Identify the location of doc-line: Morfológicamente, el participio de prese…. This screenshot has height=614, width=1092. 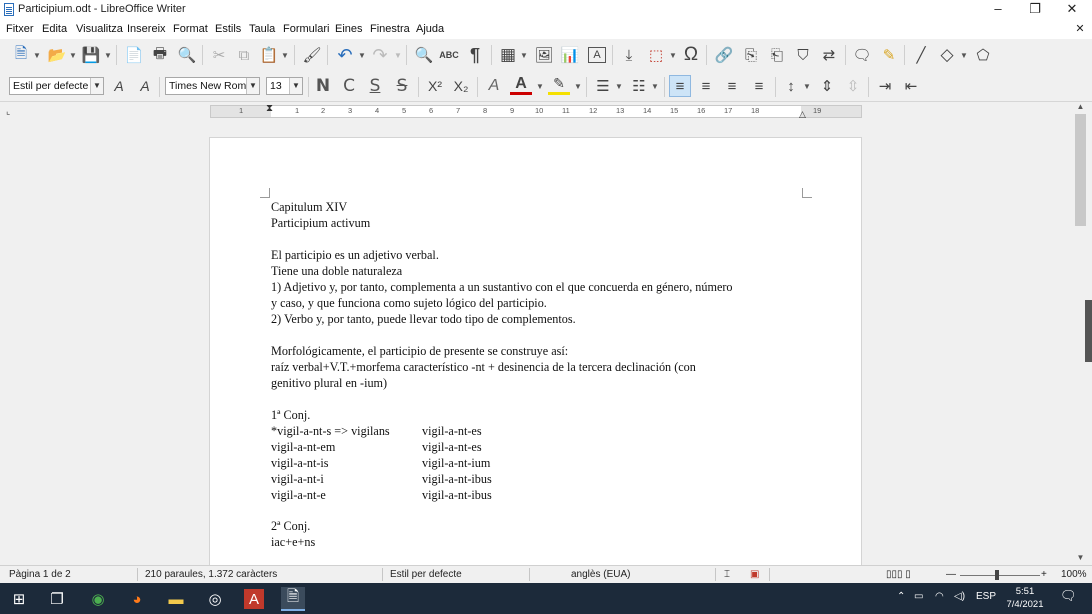
(419, 351).